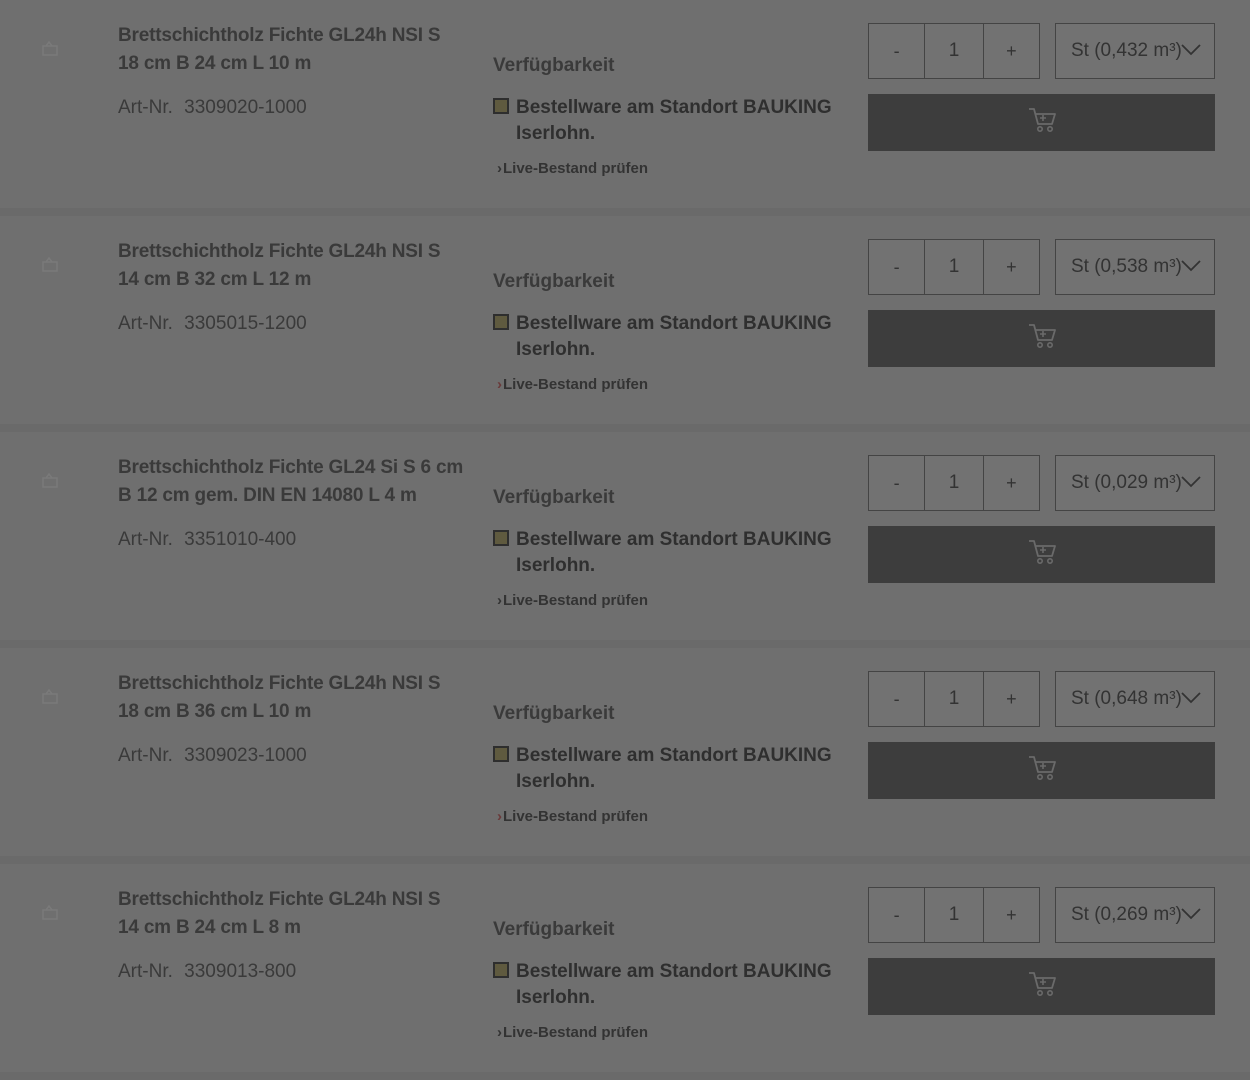 This screenshot has width=1250, height=1080. I want to click on unit-select-value: St (0,029 m³), so click(1126, 482).